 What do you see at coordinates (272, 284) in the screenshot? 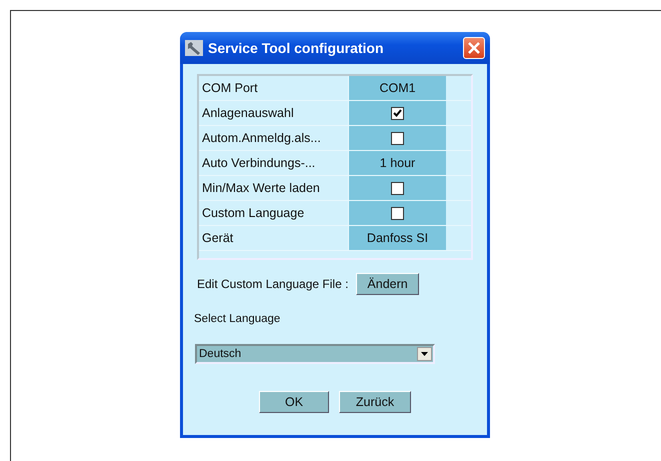
I see `custom-language-label: Edit Custom Language File :` at bounding box center [272, 284].